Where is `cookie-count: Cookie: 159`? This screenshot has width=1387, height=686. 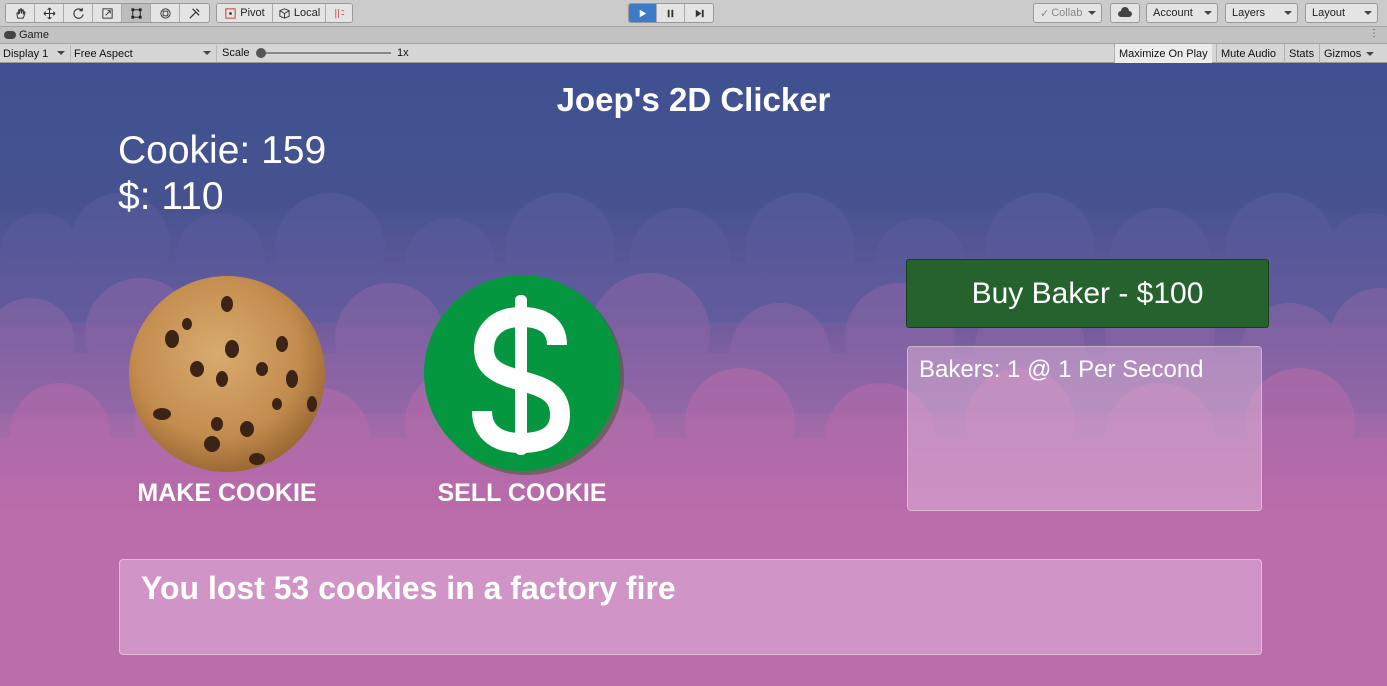
cookie-count: Cookie: 159 is located at coordinates (222, 150).